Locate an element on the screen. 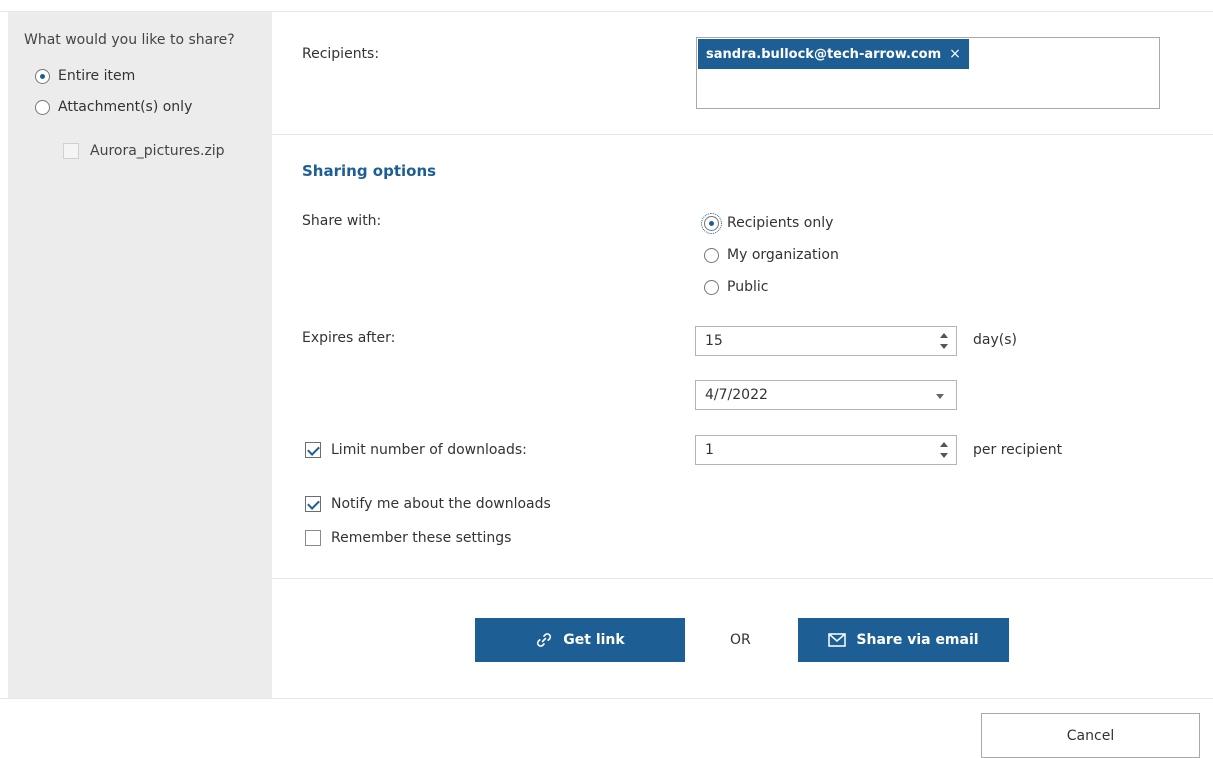  radio-recipients-only: Recipients only is located at coordinates (767, 223).